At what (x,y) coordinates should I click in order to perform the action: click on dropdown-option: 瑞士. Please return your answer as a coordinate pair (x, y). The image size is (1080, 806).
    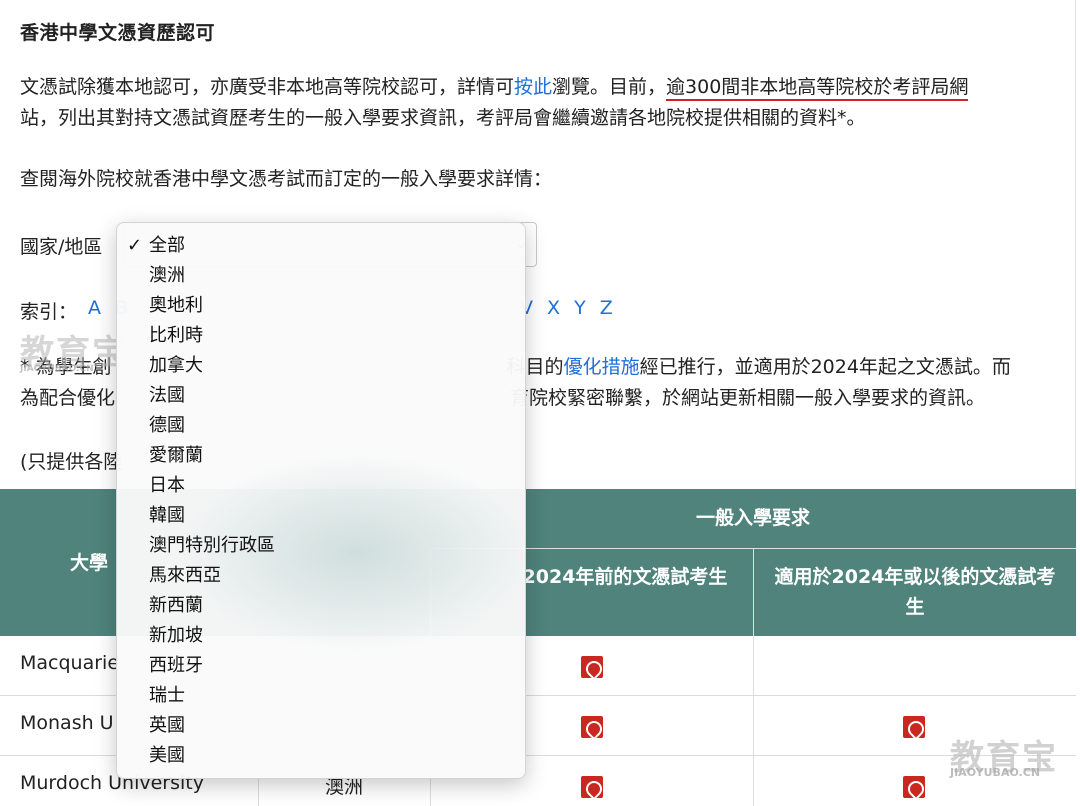
    Looking at the image, I should click on (321, 696).